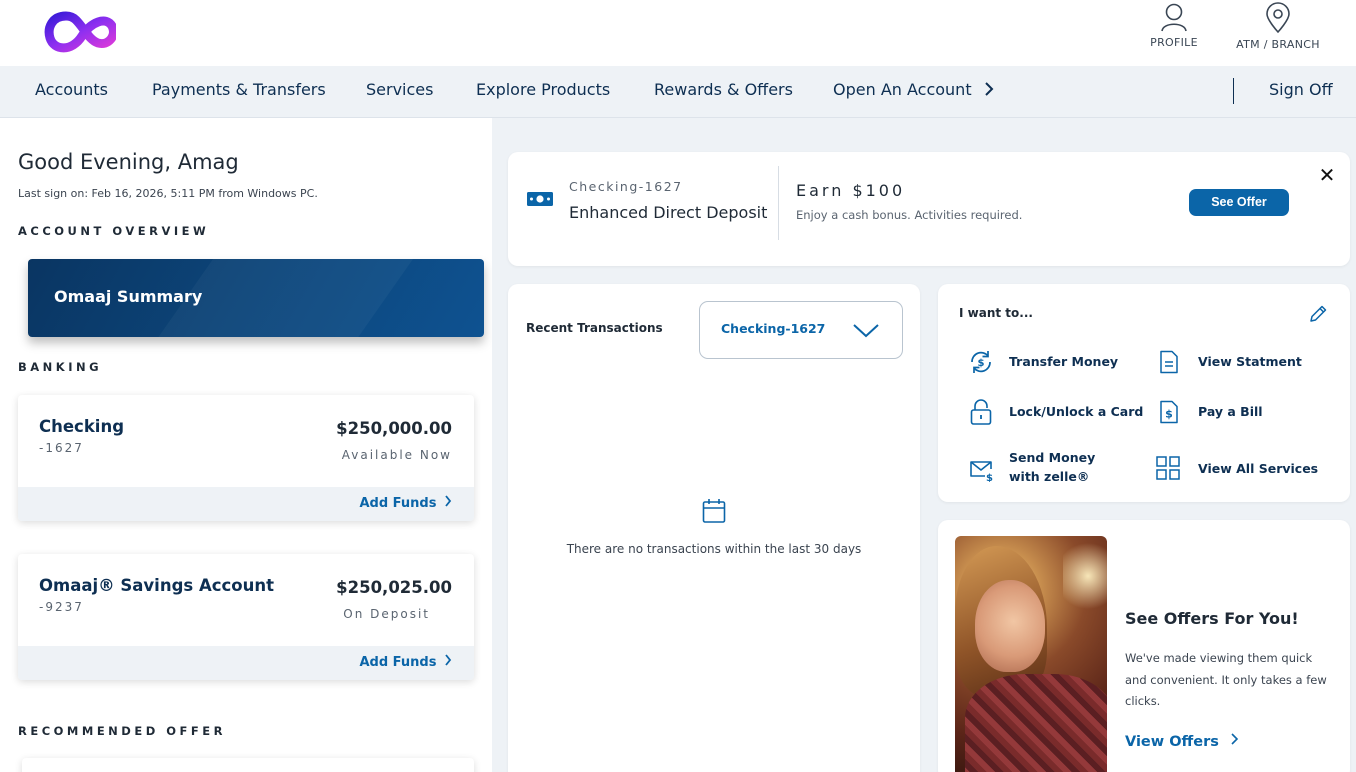 Image resolution: width=1356 pixels, height=772 pixels. Describe the element at coordinates (386, 614) in the screenshot. I see `account-status: On Deposit` at that location.